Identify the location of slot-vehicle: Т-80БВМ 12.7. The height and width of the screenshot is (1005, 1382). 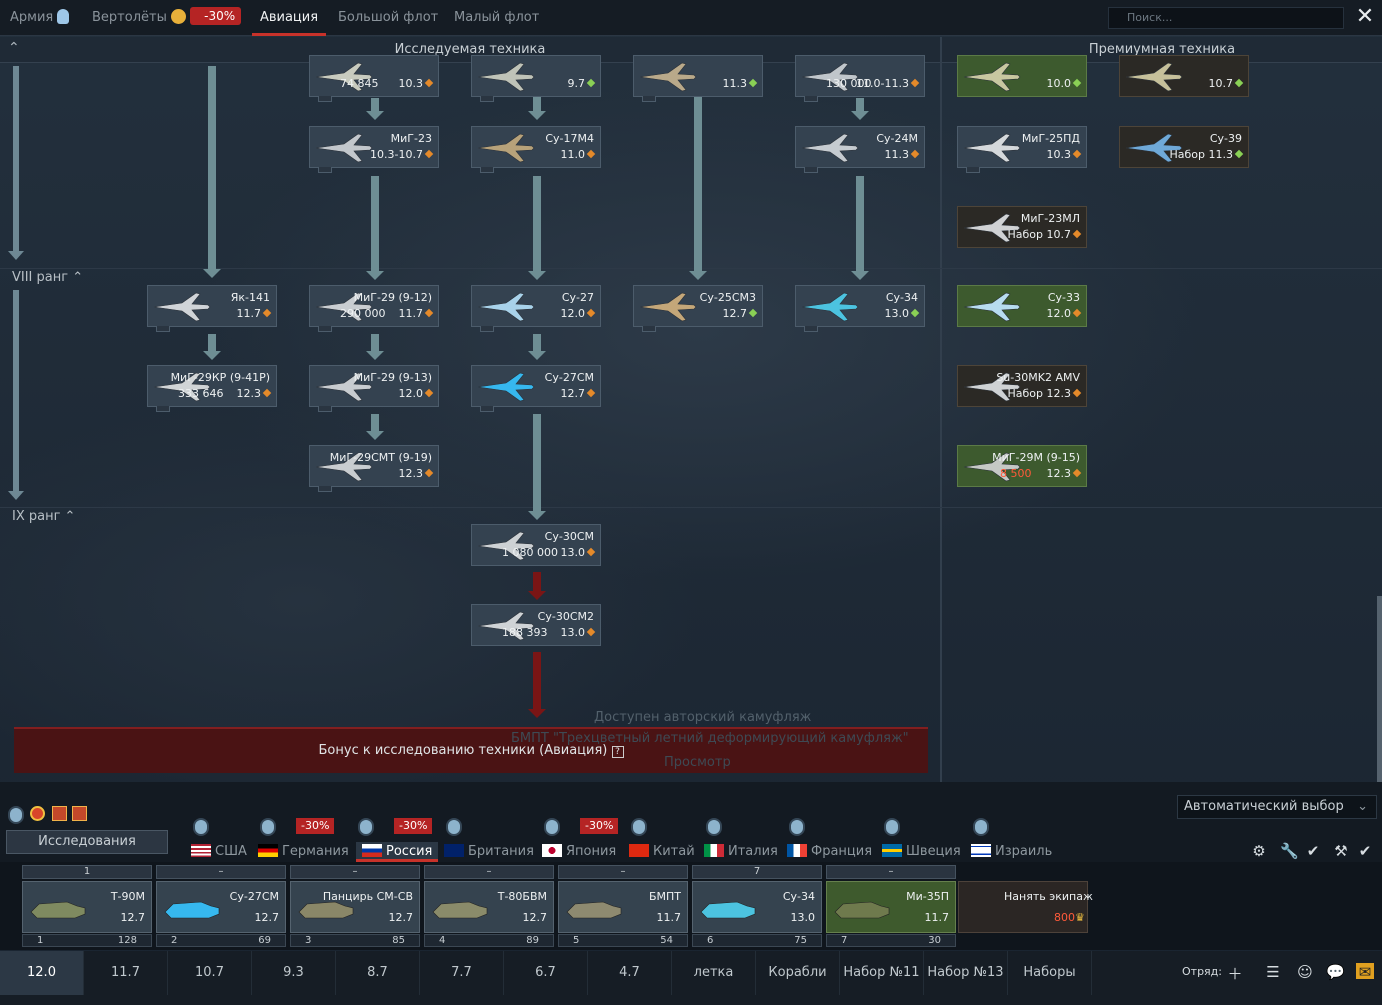
(489, 907).